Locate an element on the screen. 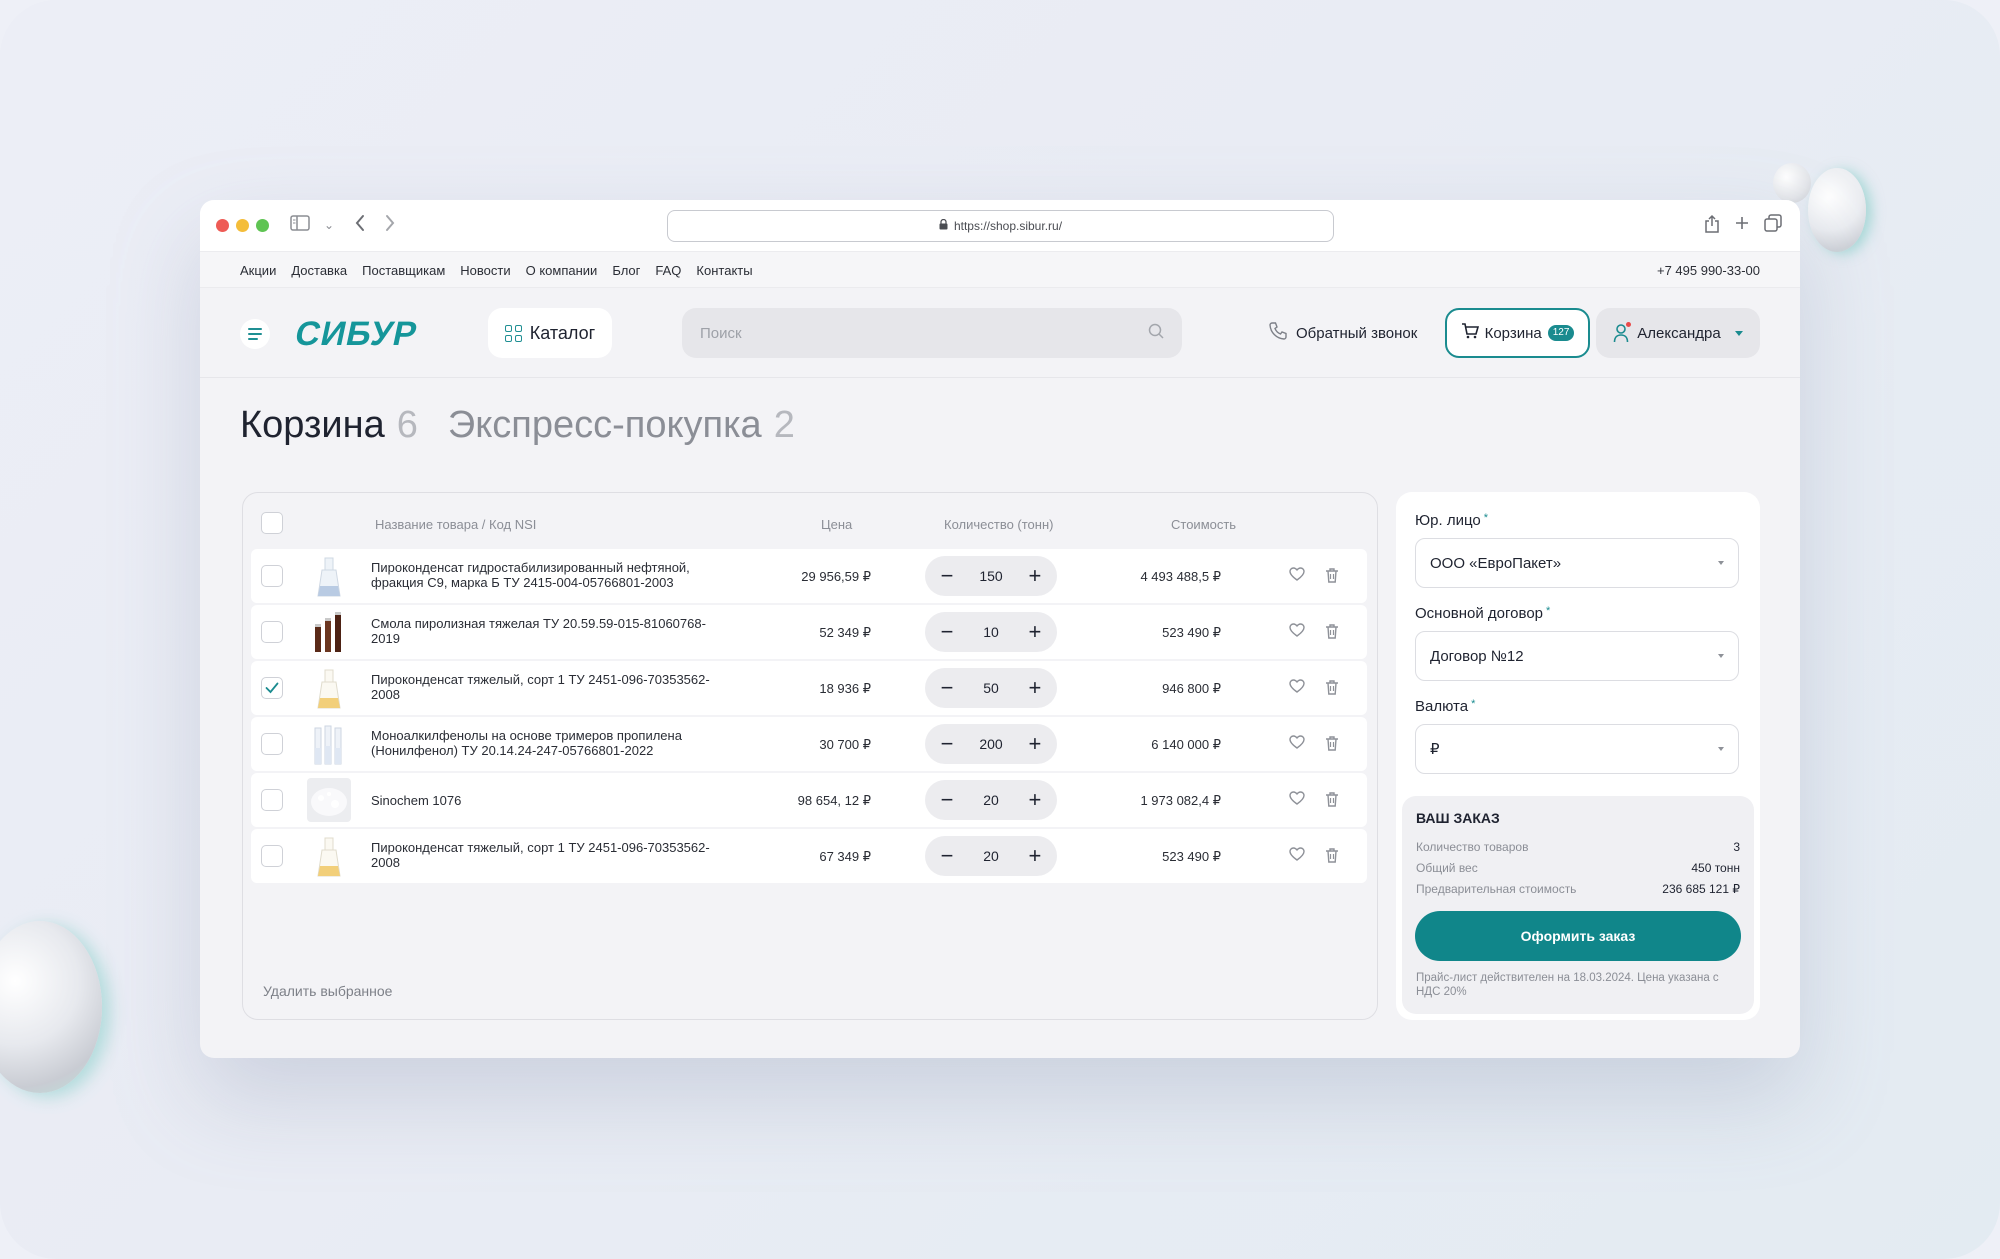 The width and height of the screenshot is (2000, 1259). chevron-down-icon is located at coordinates (1721, 656).